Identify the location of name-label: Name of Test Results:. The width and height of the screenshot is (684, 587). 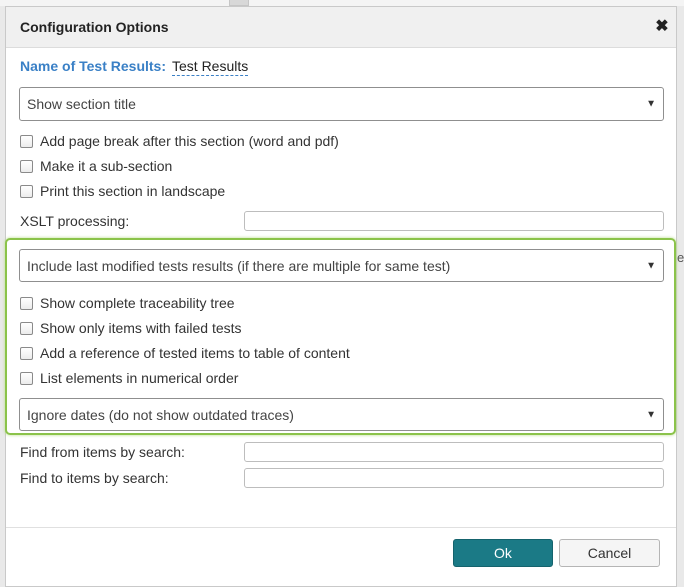
(93, 66).